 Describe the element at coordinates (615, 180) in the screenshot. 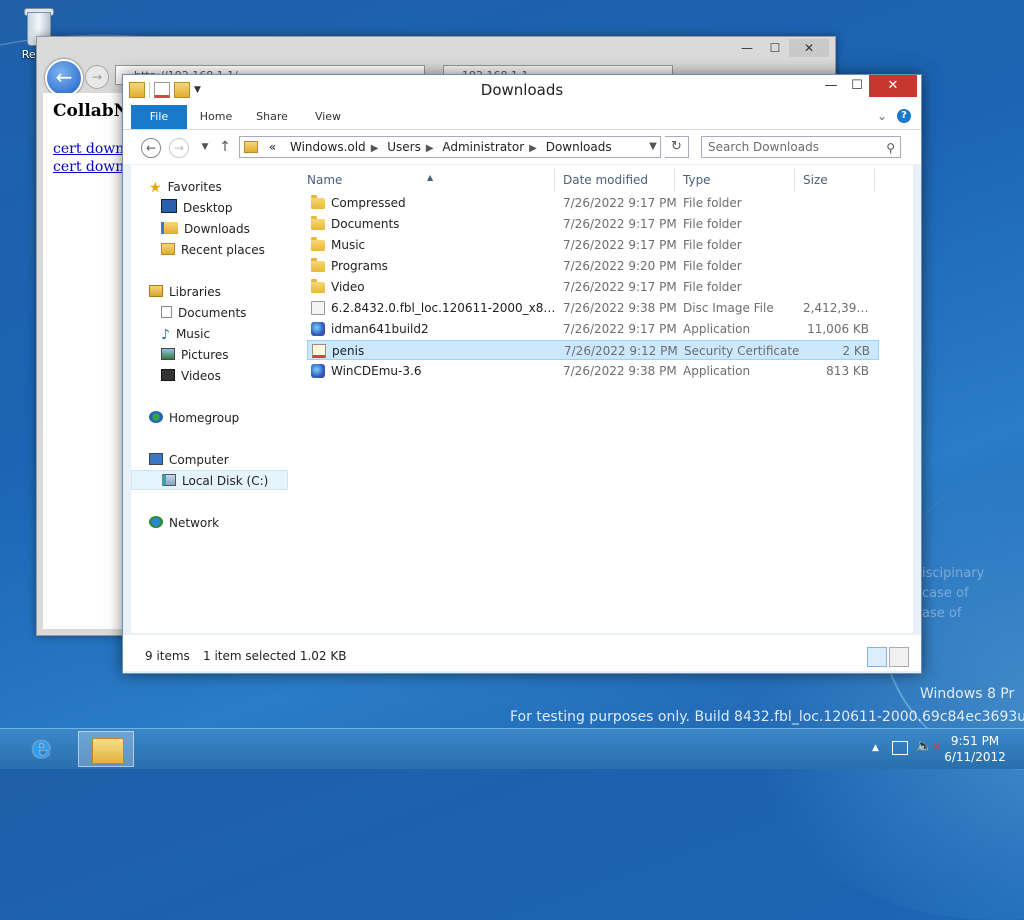

I see `column-header-date: Date modified` at that location.